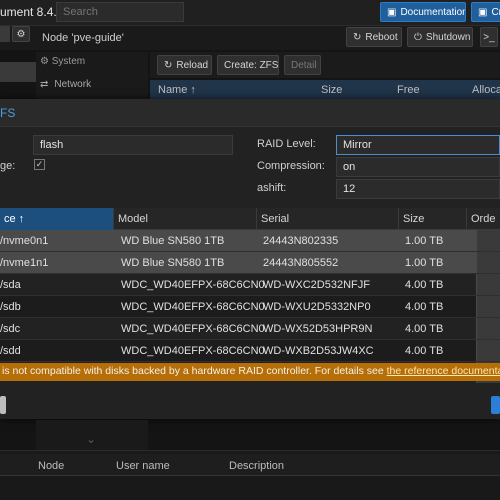  I want to click on create-zfs-button: Create: ZFS, so click(248, 65).